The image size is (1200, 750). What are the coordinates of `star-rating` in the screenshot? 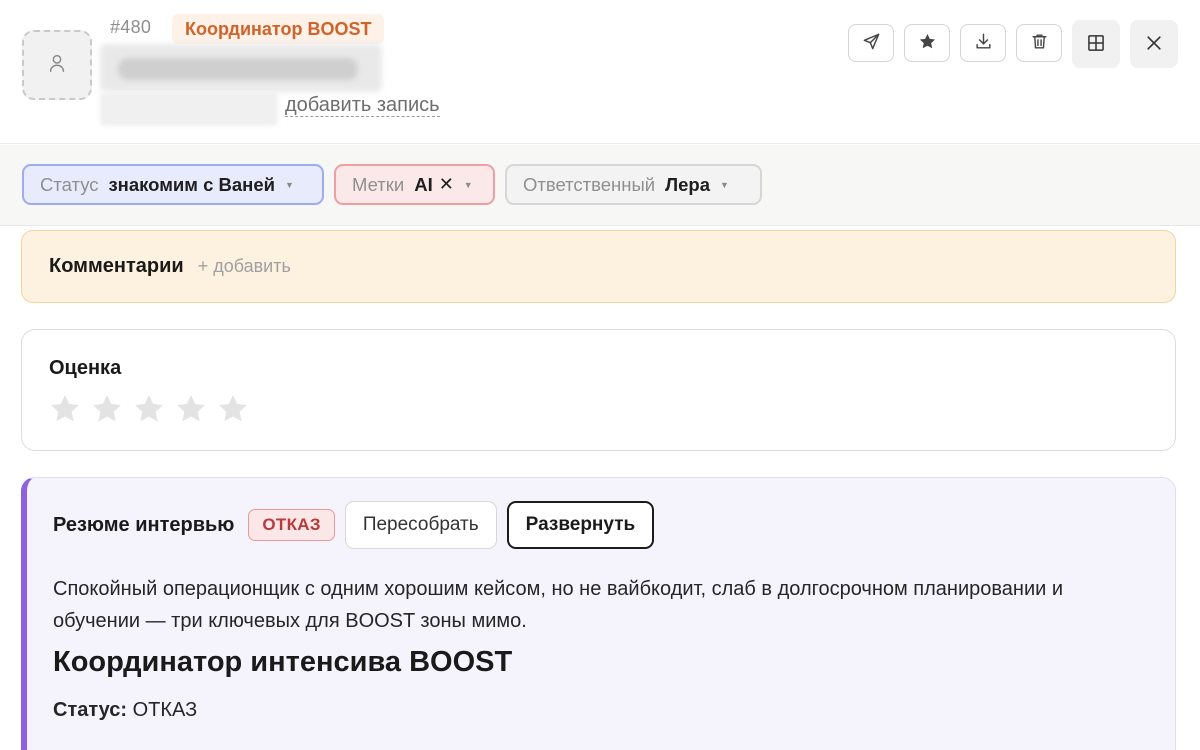 It's located at (149, 409).